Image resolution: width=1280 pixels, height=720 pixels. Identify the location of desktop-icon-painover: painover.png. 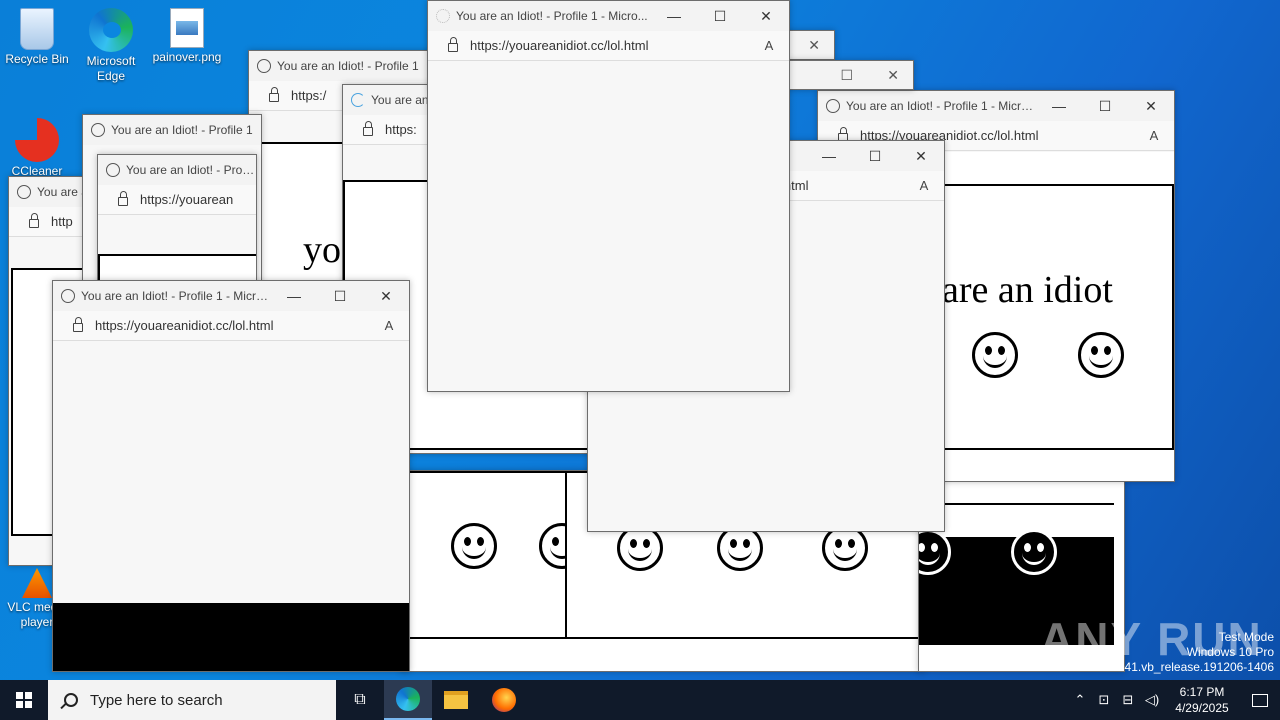
(187, 36).